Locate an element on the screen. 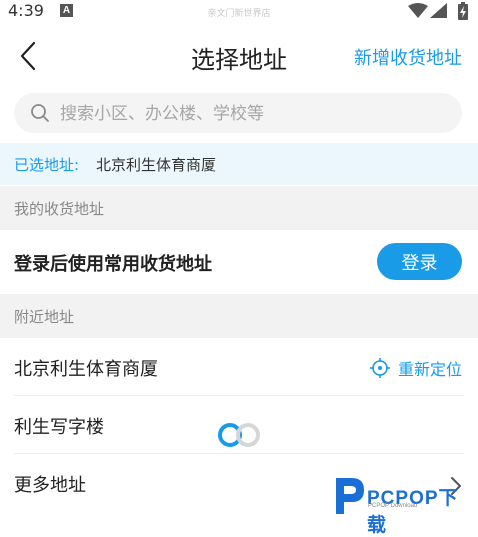  signal-icon is located at coordinates (438, 10).